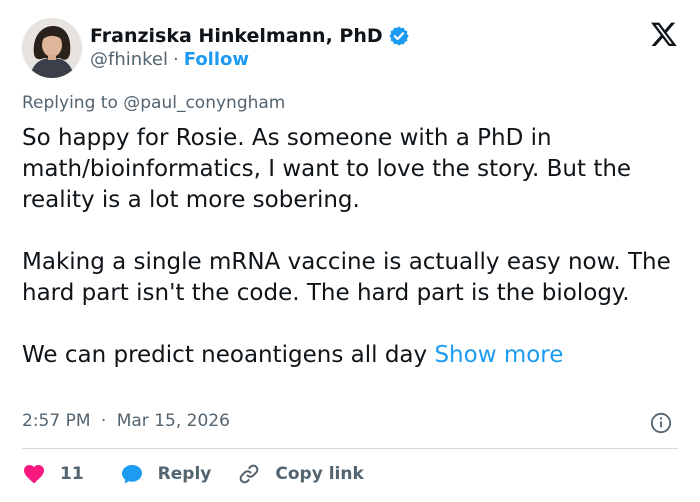 The width and height of the screenshot is (700, 502). I want to click on action-bar: 11 Reply Copy link, so click(206, 474).